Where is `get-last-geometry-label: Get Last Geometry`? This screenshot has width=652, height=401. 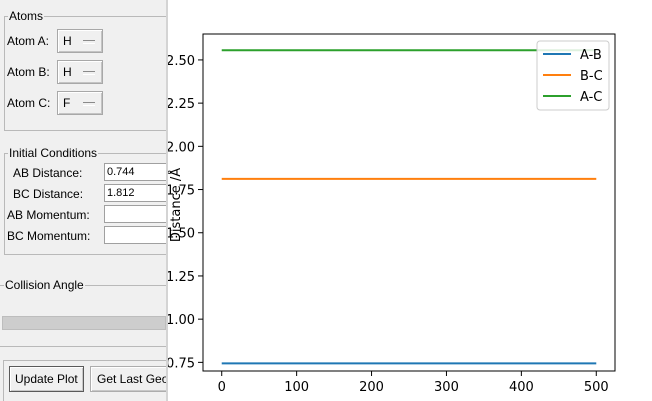 get-last-geometry-label: Get Last Geometry is located at coordinates (131, 379).